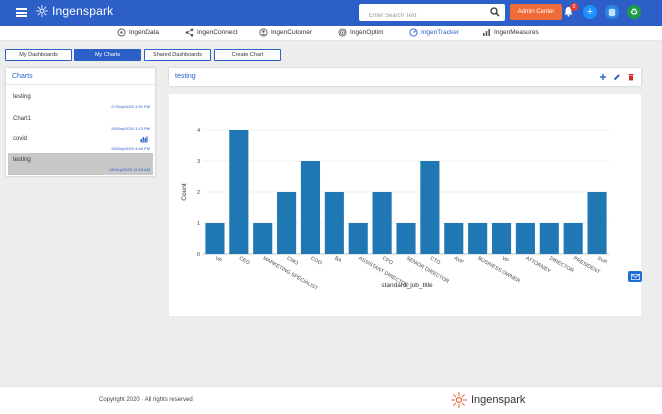 The height and width of the screenshot is (414, 662). I want to click on app-logo: Ingenspark, so click(74, 11).